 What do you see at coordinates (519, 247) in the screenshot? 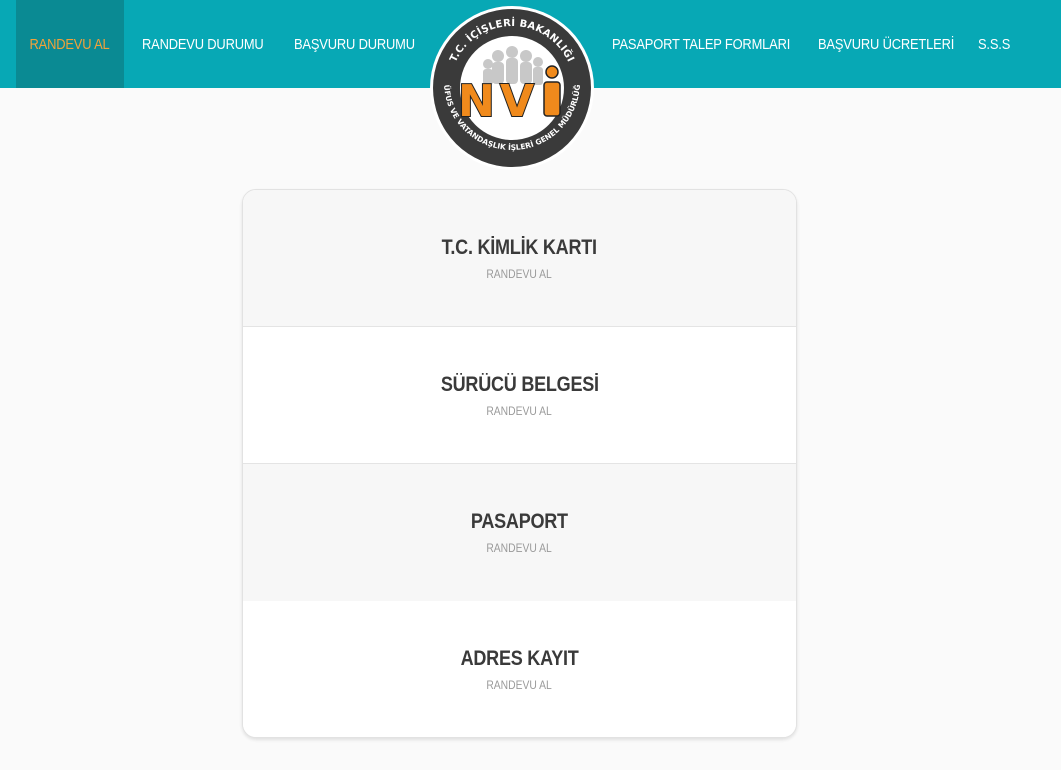
I see `service-title: T.C. KİMLİK KARTI` at bounding box center [519, 247].